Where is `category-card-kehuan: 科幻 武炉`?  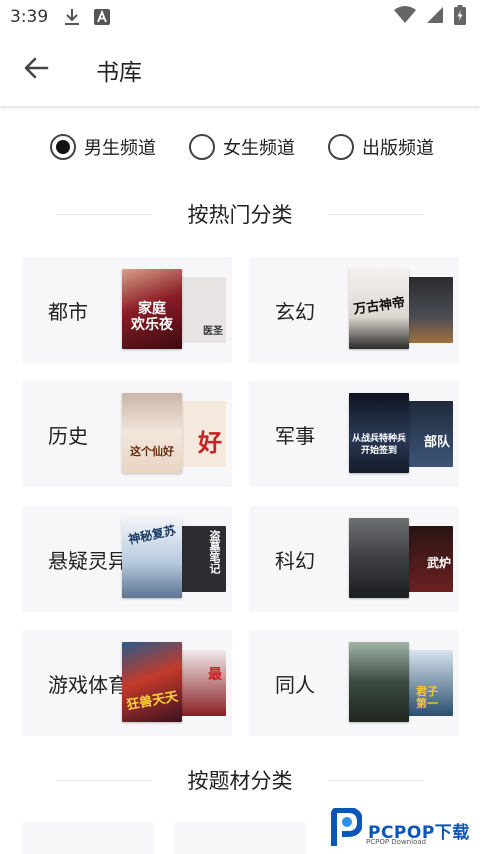
category-card-kehuan: 科幻 武炉 is located at coordinates (354, 559).